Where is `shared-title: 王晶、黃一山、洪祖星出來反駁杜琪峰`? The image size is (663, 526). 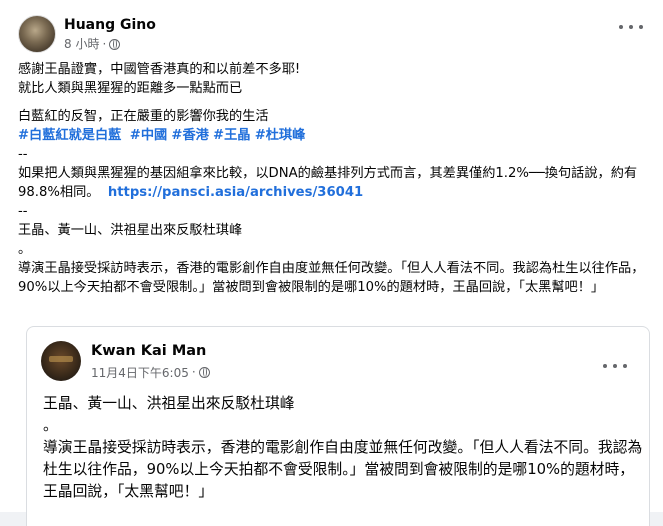 shared-title: 王晶、黃一山、洪祖星出來反駁杜琪峰 is located at coordinates (169, 403).